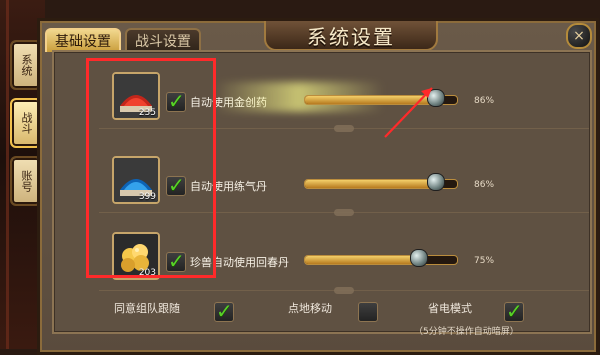 The height and width of the screenshot is (355, 600). What do you see at coordinates (123, 40) in the screenshot?
I see `settings-tabs: 基础设置 战斗设置` at bounding box center [123, 40].